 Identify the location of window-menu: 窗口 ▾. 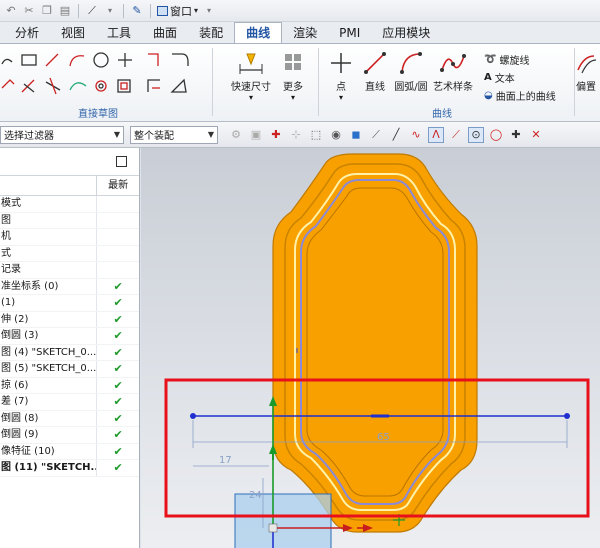
(177, 11).